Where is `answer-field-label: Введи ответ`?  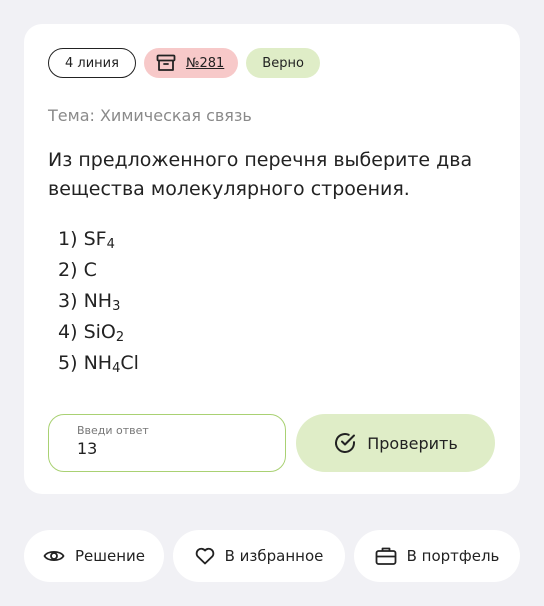 answer-field-label: Введи ответ is located at coordinates (113, 430).